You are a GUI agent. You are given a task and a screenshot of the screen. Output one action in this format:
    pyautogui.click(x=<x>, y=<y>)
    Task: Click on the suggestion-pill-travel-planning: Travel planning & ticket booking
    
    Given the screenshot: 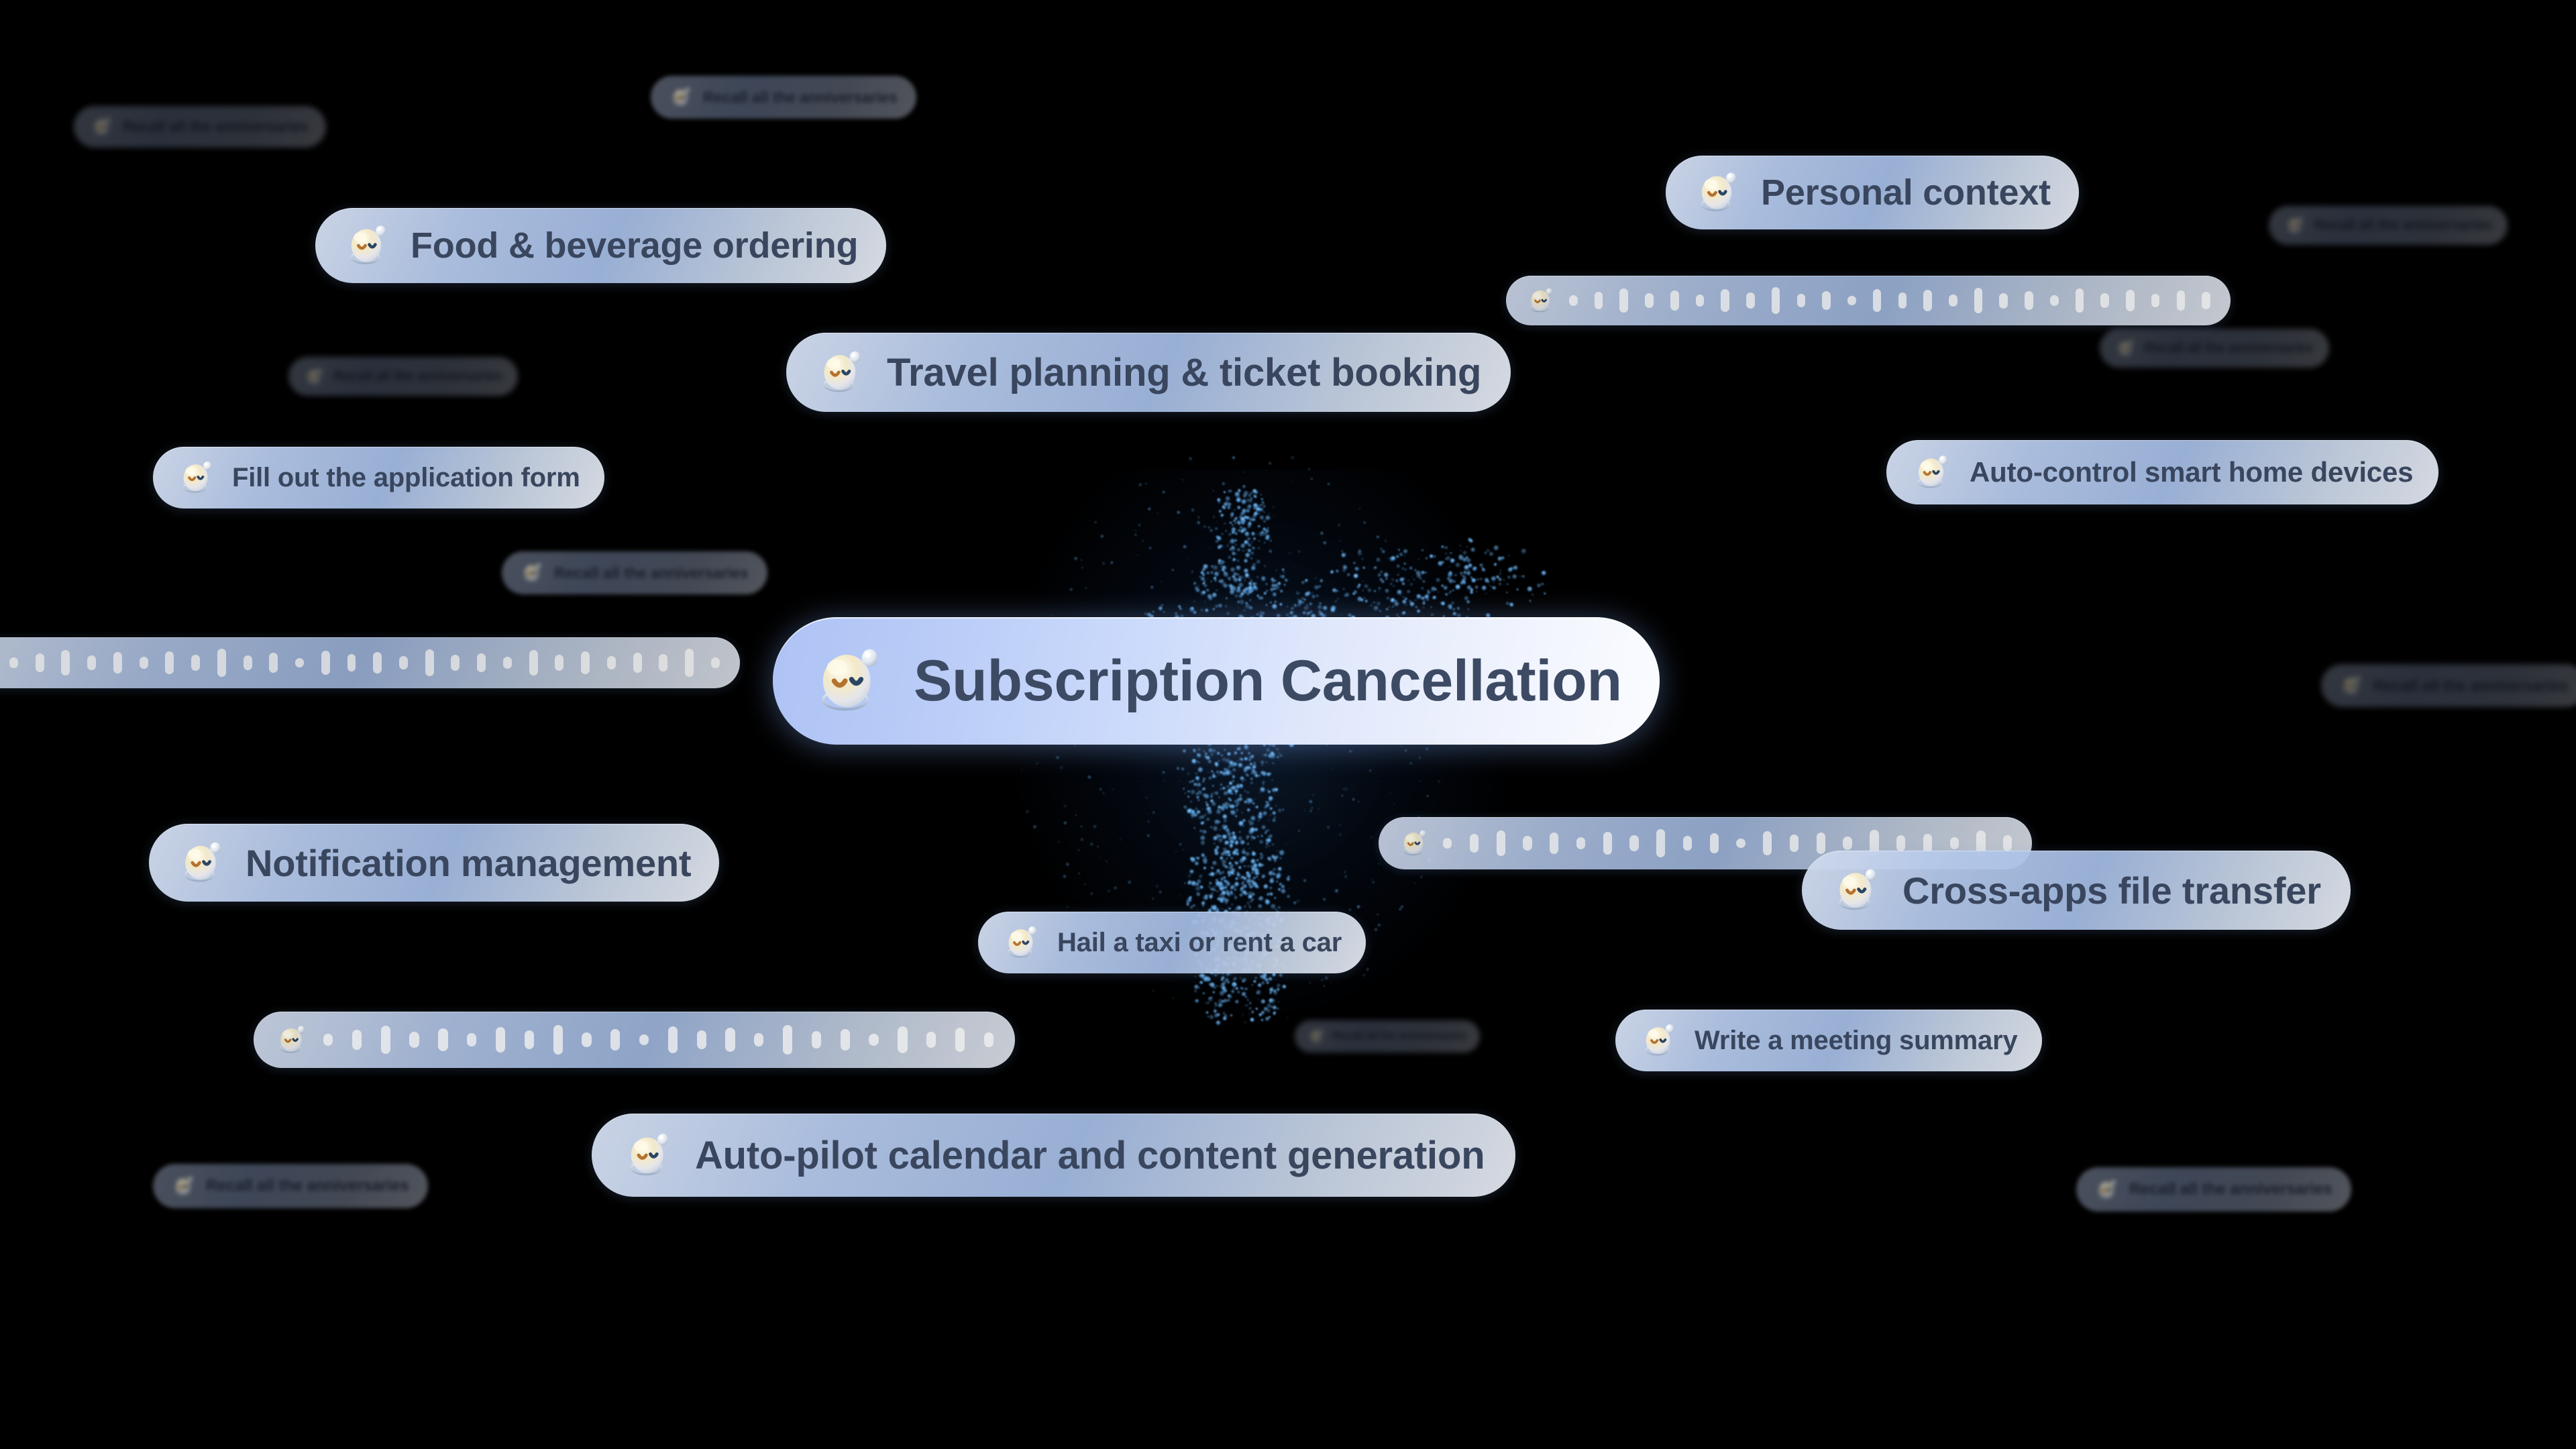 What is the action you would take?
    pyautogui.click(x=1148, y=372)
    